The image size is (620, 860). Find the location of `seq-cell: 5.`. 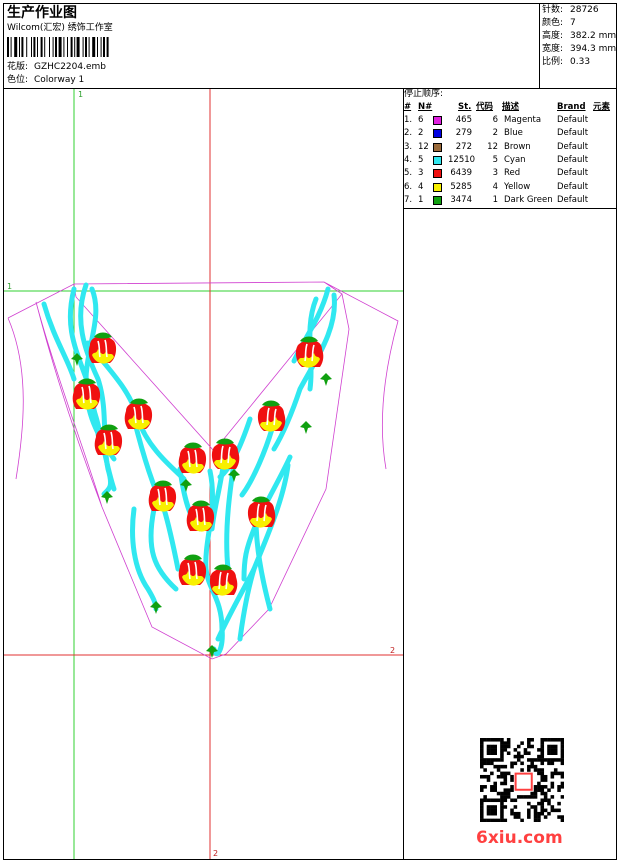

seq-cell: 5. is located at coordinates (408, 173).